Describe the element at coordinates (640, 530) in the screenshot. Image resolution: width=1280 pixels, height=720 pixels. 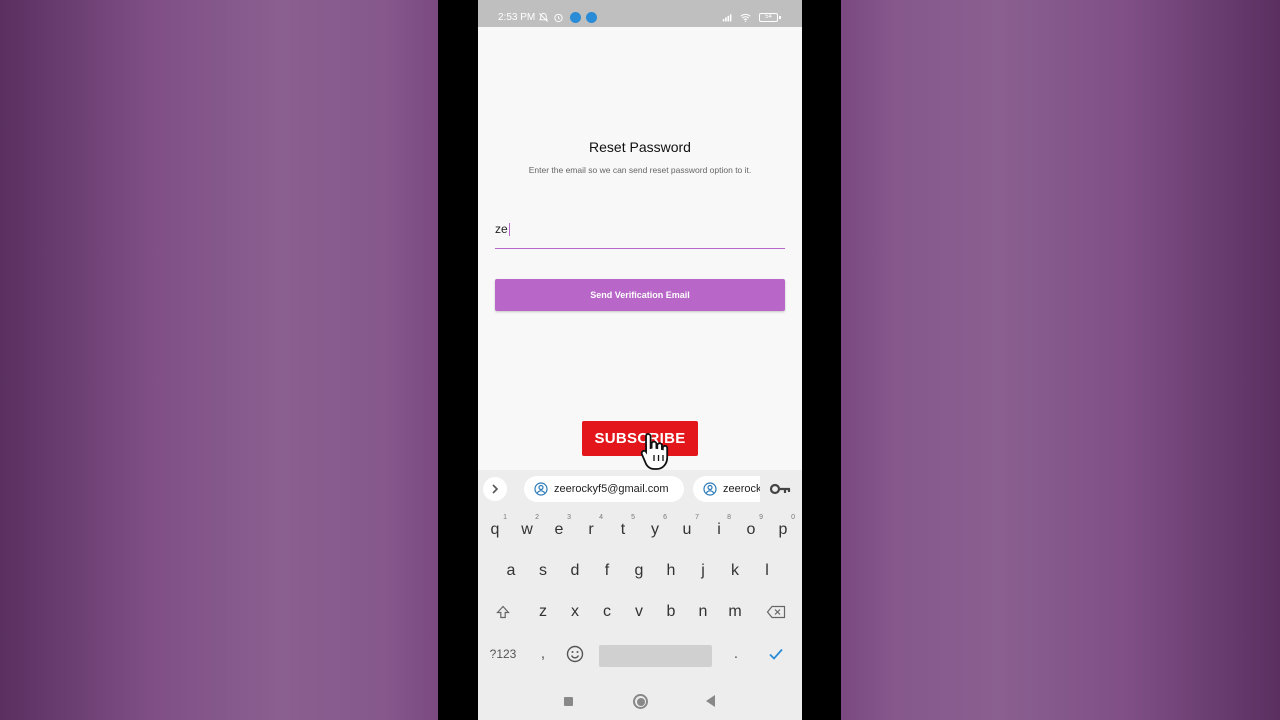
I see `keyboard-row-1: q1 w2 e3 r4 t5 y6 u7 i8 o9 p0` at that location.